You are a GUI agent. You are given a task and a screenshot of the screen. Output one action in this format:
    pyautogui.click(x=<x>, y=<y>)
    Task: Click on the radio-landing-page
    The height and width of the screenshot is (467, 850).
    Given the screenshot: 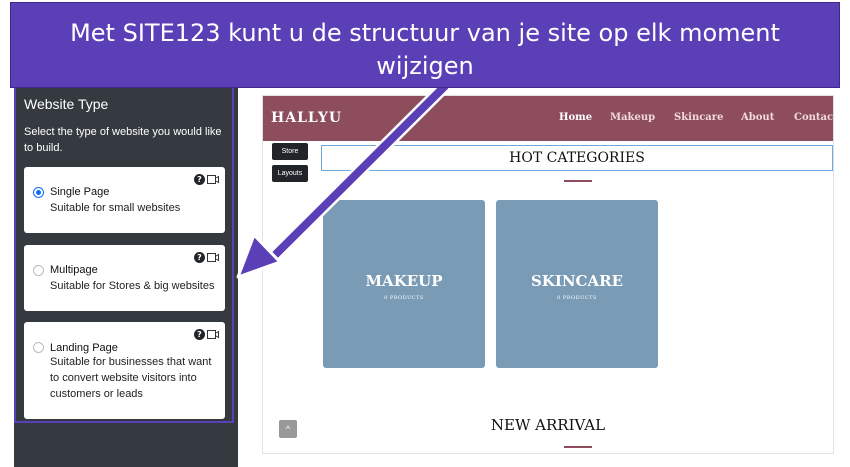 What is the action you would take?
    pyautogui.click(x=38, y=347)
    